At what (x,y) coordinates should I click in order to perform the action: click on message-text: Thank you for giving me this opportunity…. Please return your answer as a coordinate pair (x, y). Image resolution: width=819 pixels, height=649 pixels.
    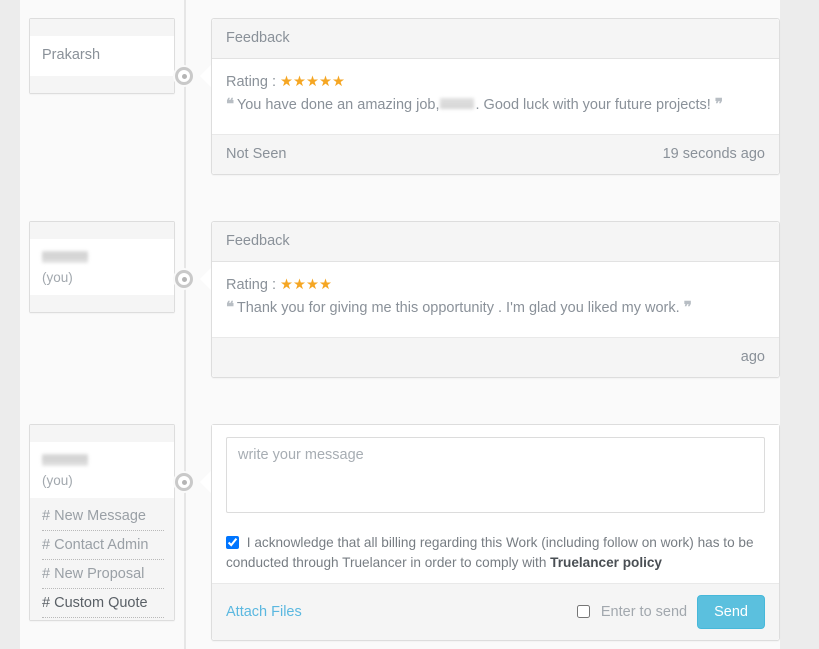
    Looking at the image, I should click on (458, 308).